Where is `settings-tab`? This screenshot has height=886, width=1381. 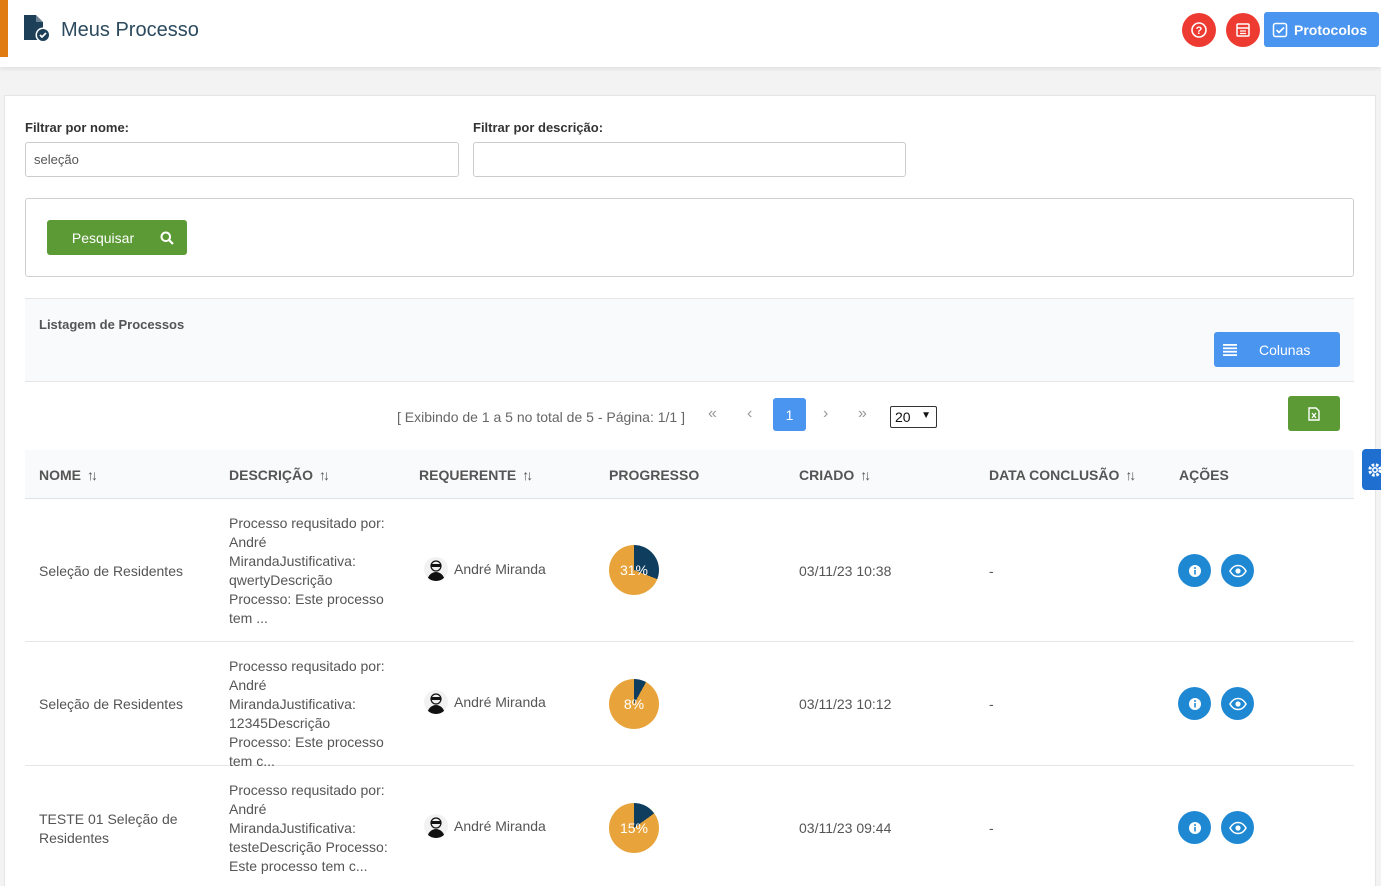
settings-tab is located at coordinates (1371, 469).